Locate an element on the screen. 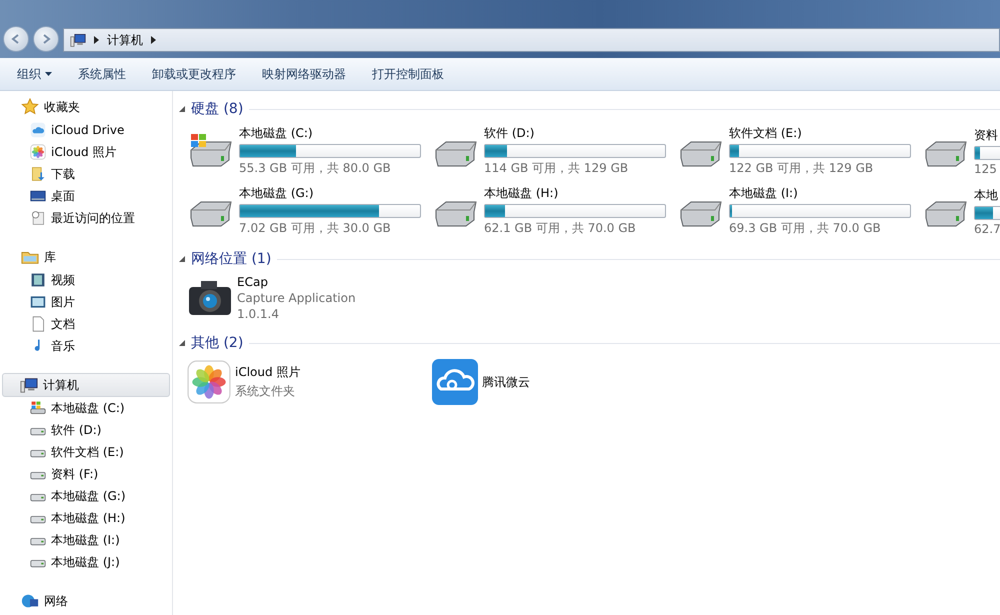 The image size is (1000, 615). sidebar-group-label: 计算机 is located at coordinates (61, 385).